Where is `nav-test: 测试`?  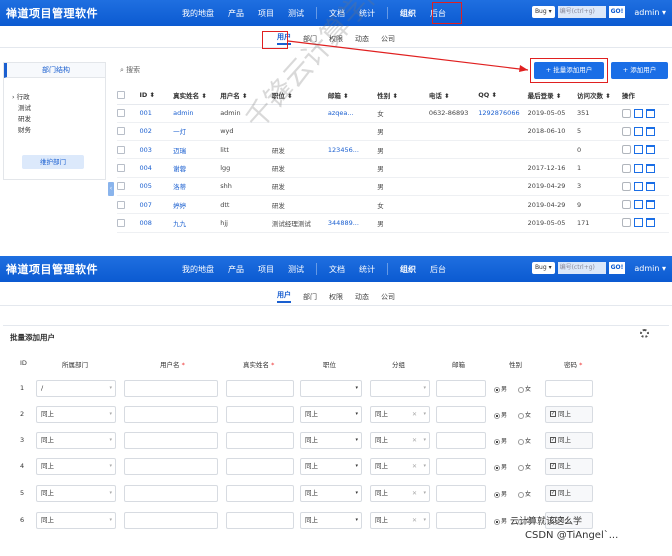 nav-test: 测试 is located at coordinates (296, 269).